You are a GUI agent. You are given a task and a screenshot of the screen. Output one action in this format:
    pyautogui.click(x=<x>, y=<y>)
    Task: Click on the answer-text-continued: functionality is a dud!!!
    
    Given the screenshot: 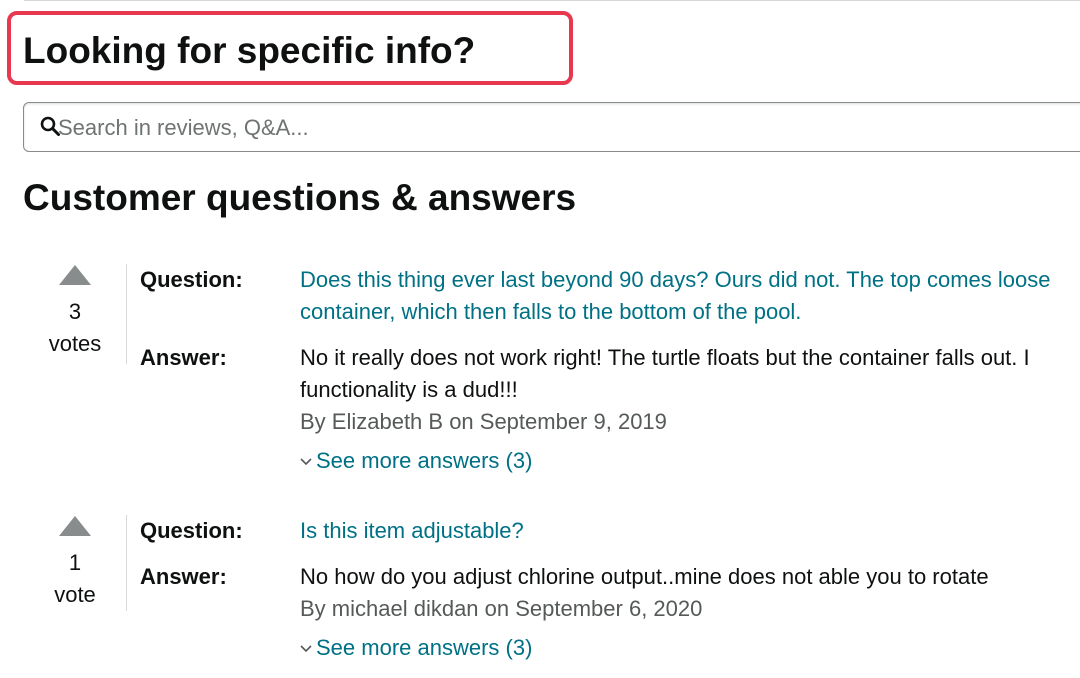 What is the action you would take?
    pyautogui.click(x=409, y=389)
    